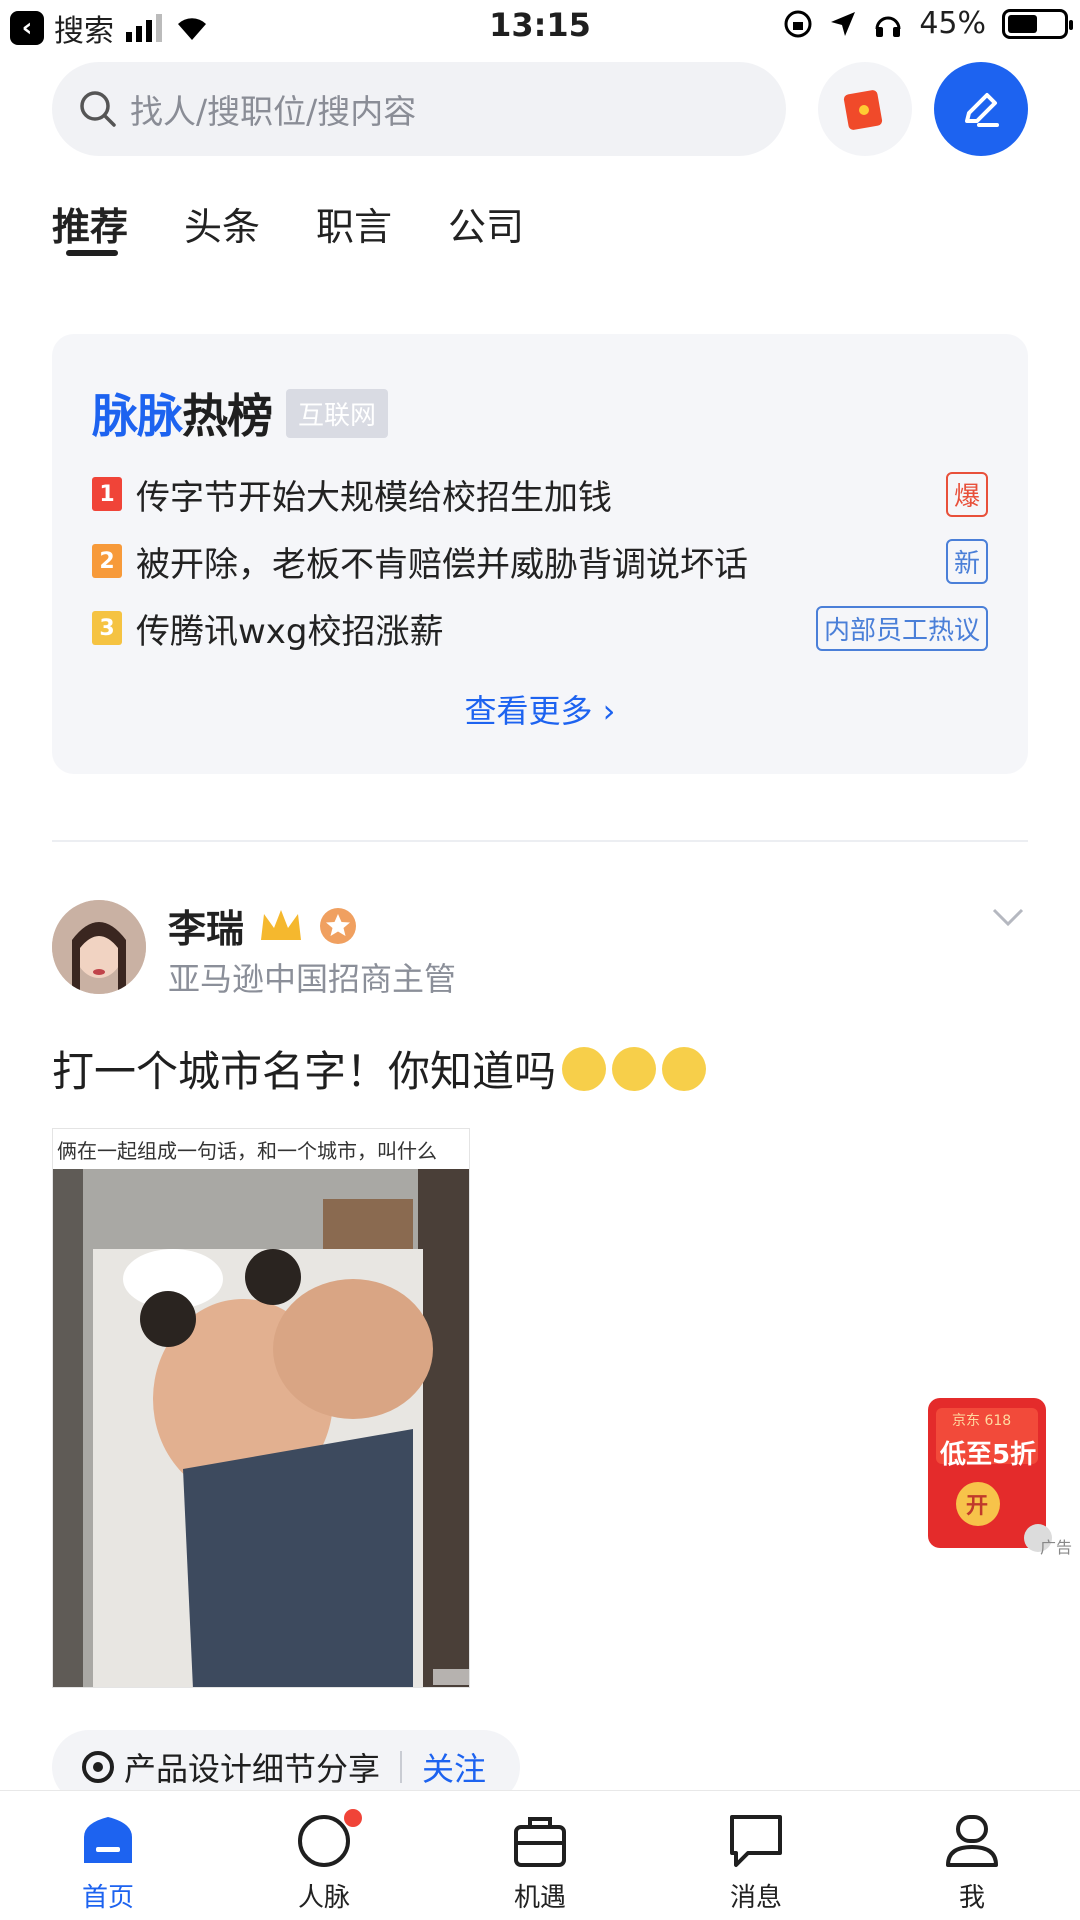  Describe the element at coordinates (1008, 918) in the screenshot. I see `chevron-down-icon` at that location.